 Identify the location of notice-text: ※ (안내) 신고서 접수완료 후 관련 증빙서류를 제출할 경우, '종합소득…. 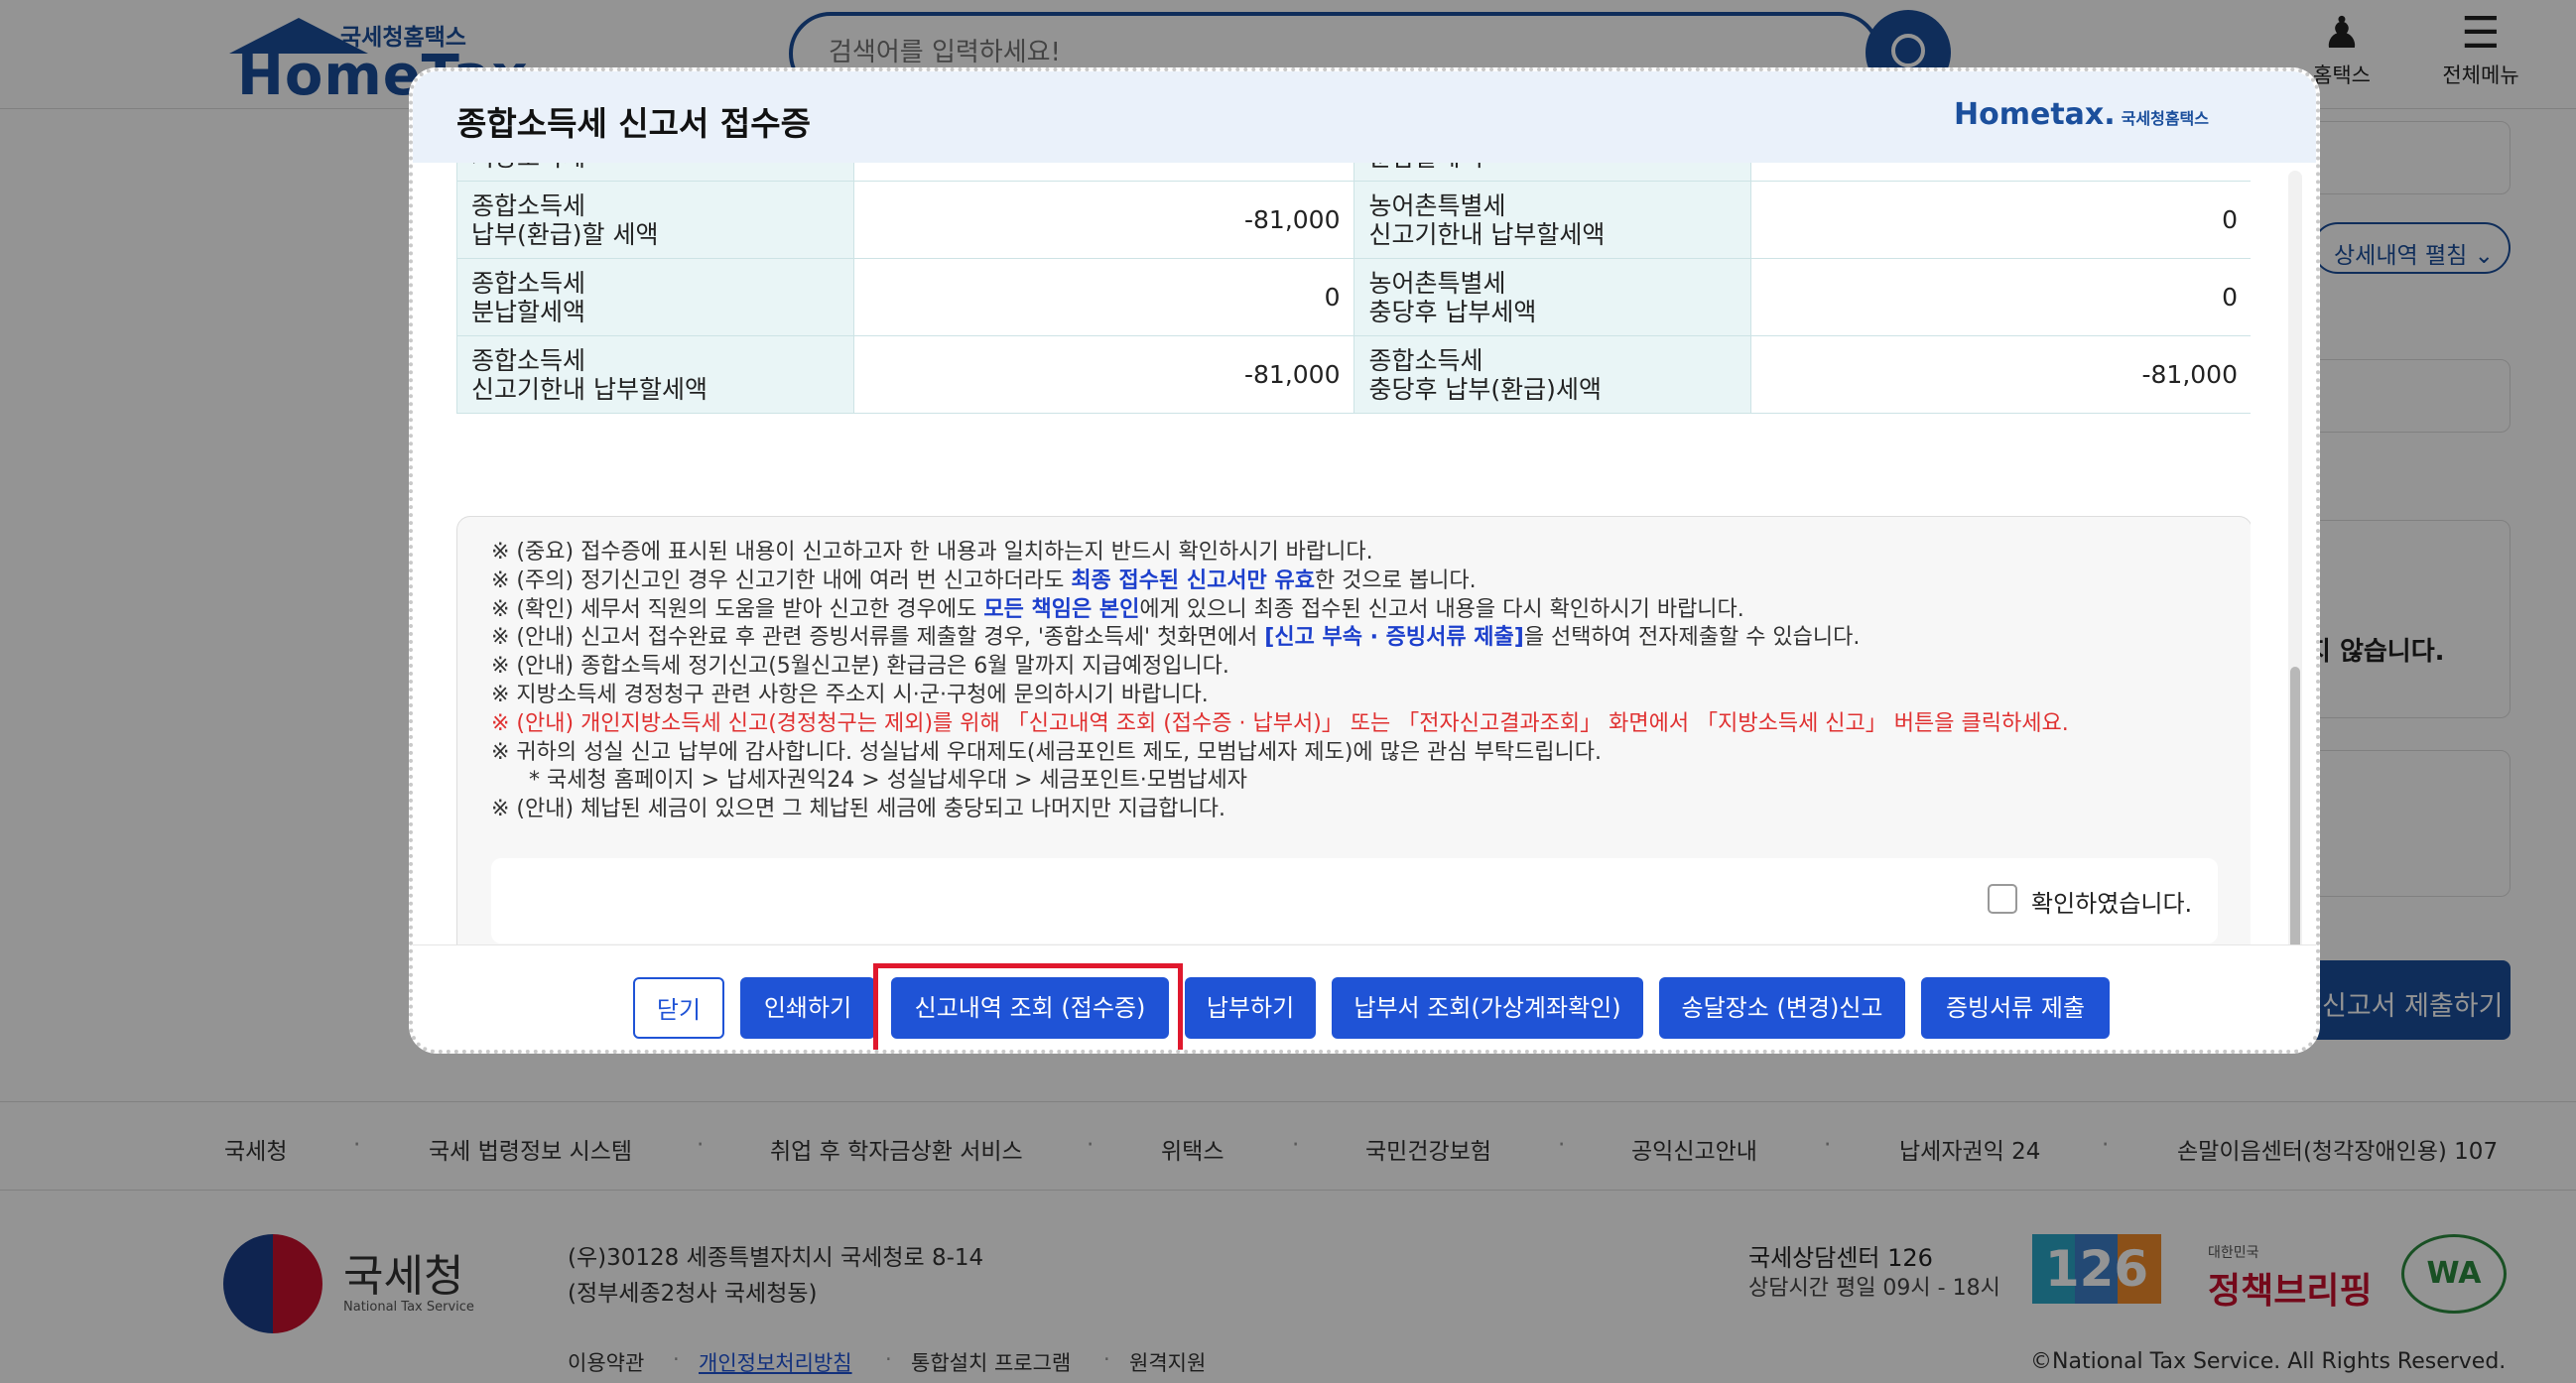
(878, 638).